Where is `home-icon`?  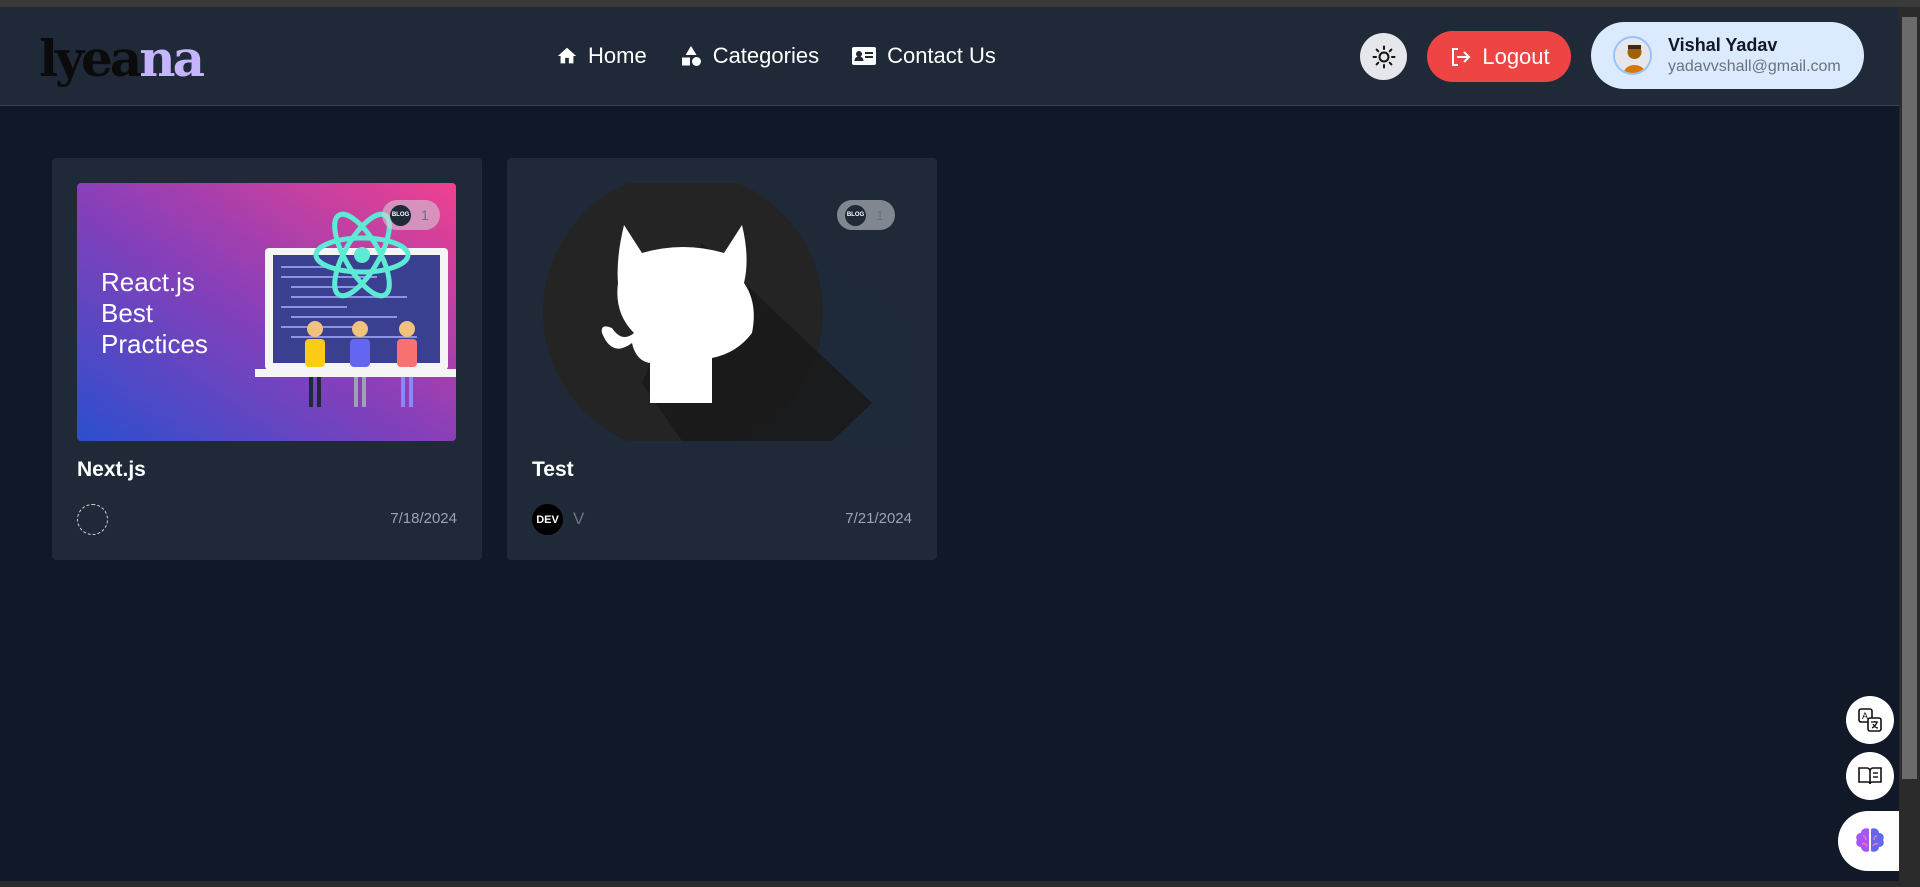 home-icon is located at coordinates (567, 55).